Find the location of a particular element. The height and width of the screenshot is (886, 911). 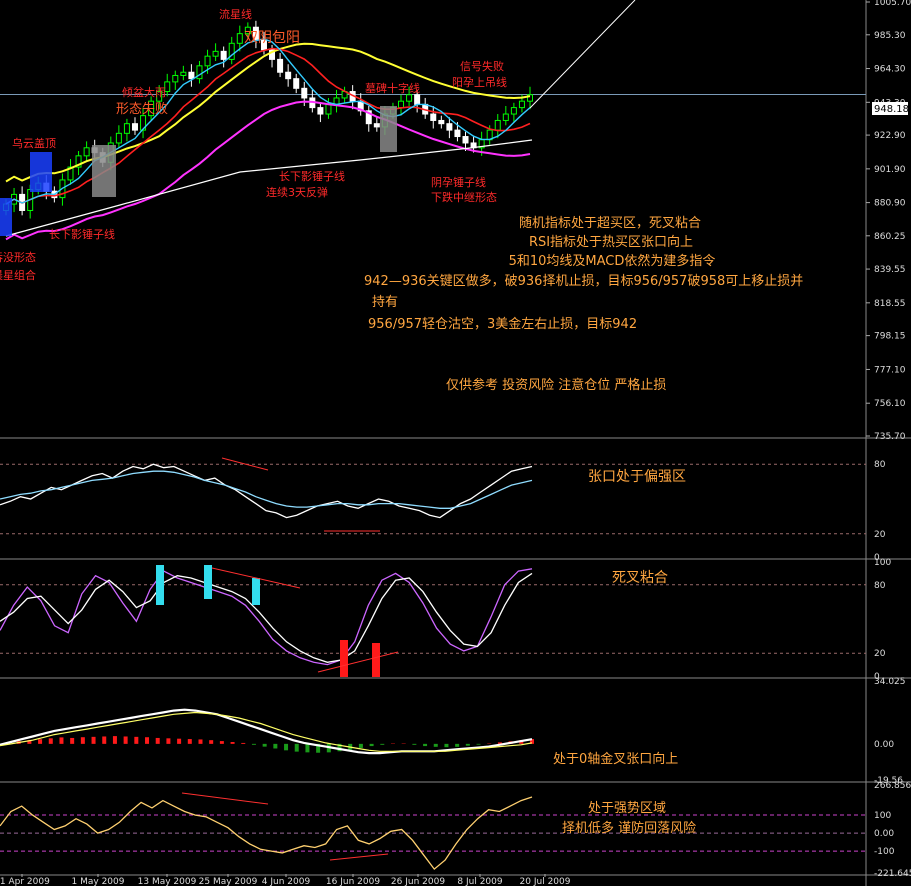

price-tick-label: 922.90 is located at coordinates (890, 136).